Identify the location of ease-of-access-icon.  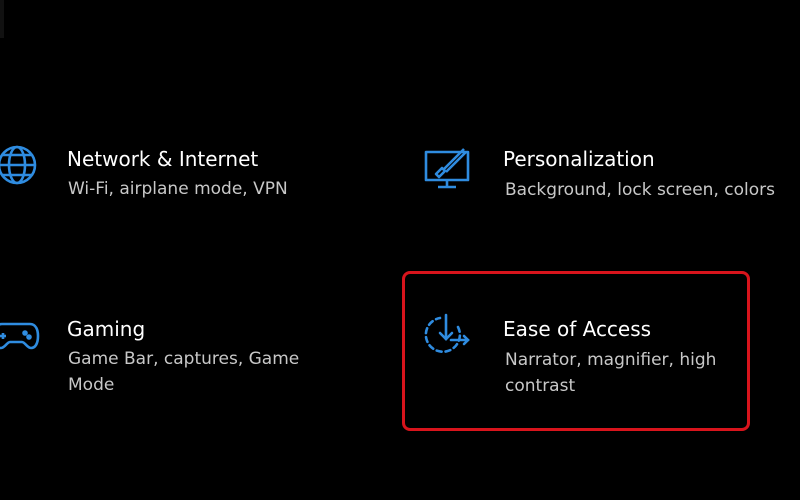
(447, 333).